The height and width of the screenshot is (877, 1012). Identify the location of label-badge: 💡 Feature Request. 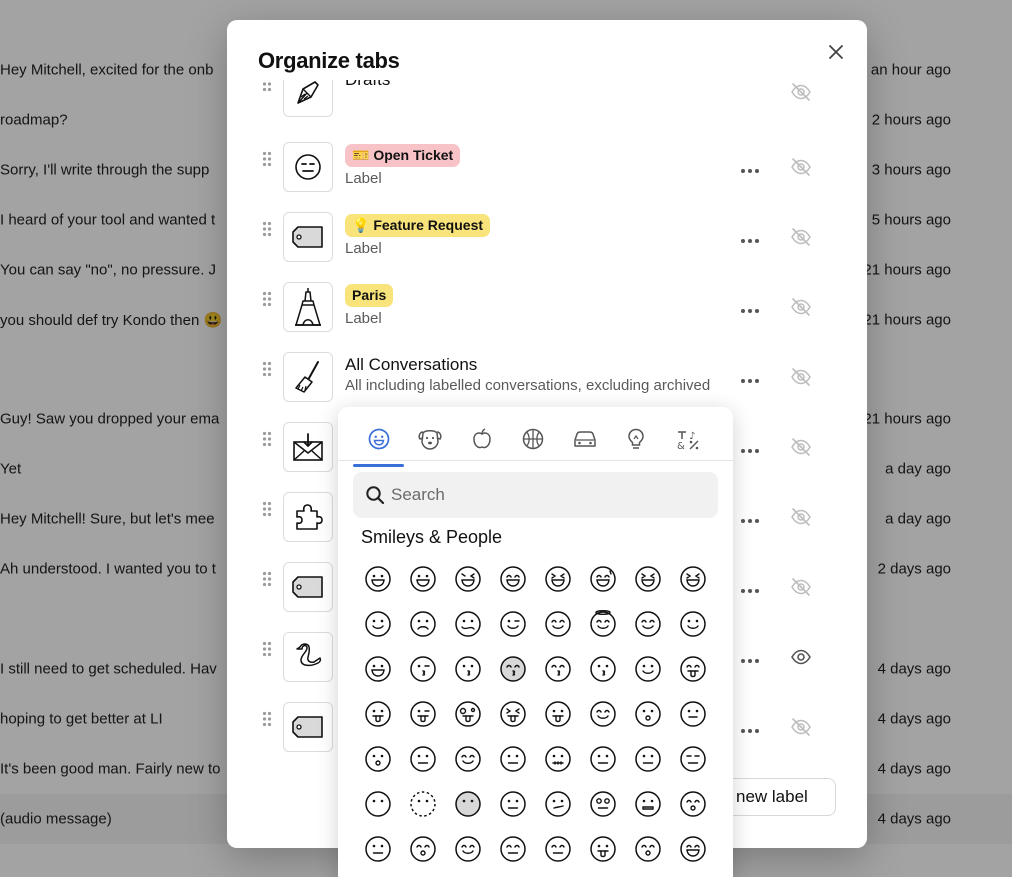
(418, 225).